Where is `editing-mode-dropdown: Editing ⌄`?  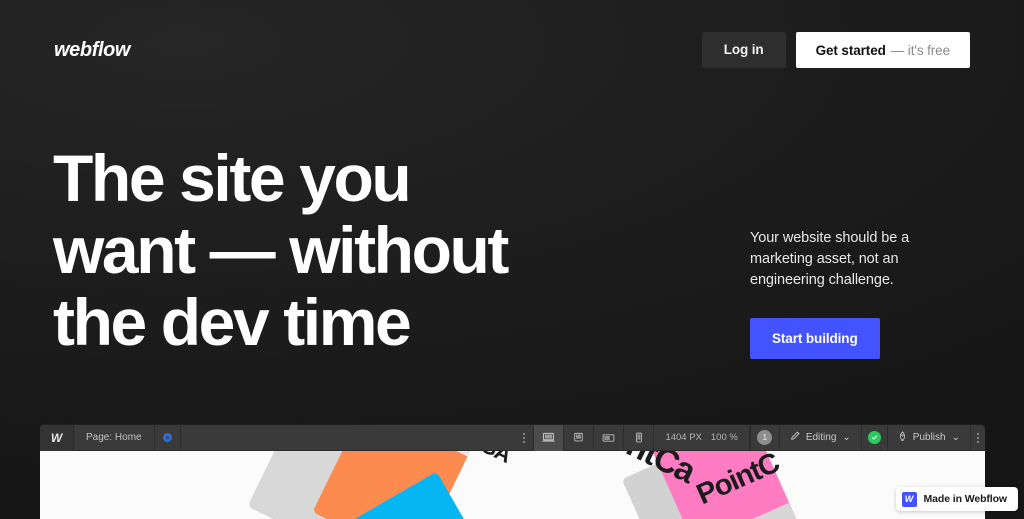 editing-mode-dropdown: Editing ⌄ is located at coordinates (821, 438).